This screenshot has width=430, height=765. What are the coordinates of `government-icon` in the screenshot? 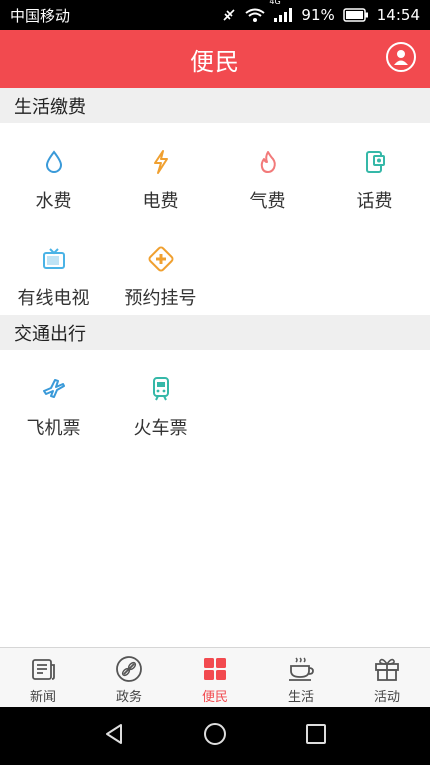 It's located at (129, 669).